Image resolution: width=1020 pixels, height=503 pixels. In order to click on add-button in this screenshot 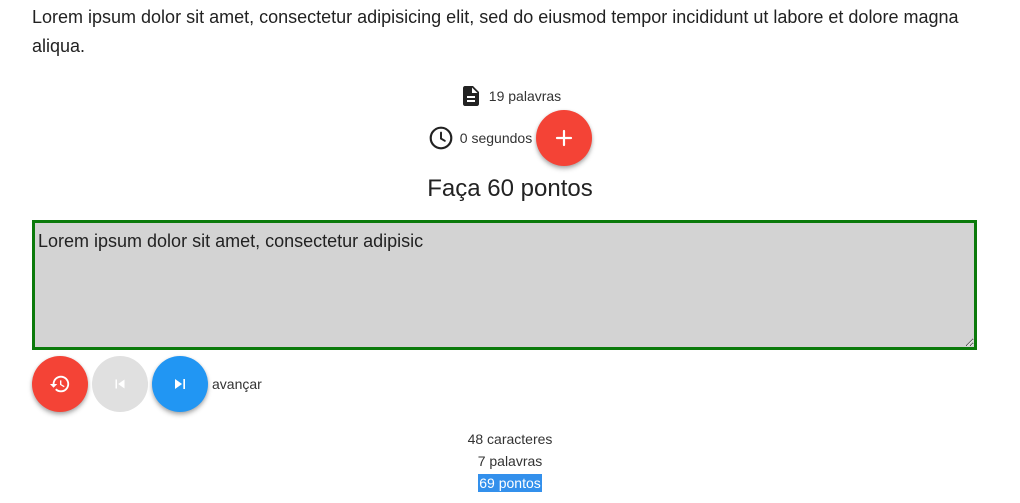, I will do `click(564, 138)`.